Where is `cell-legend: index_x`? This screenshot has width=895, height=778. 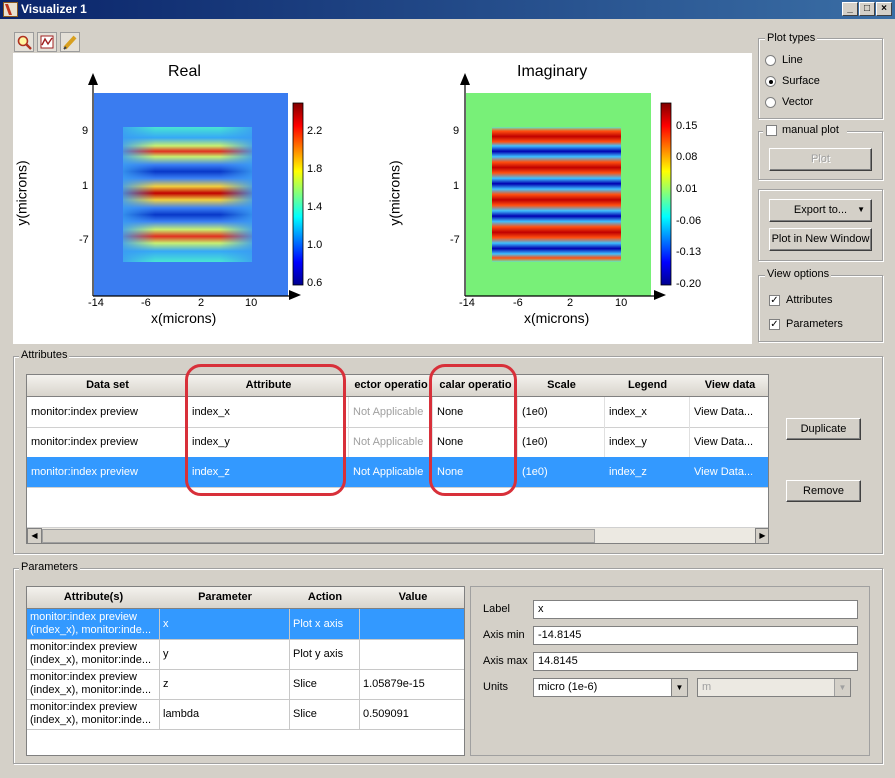
cell-legend: index_x is located at coordinates (647, 412).